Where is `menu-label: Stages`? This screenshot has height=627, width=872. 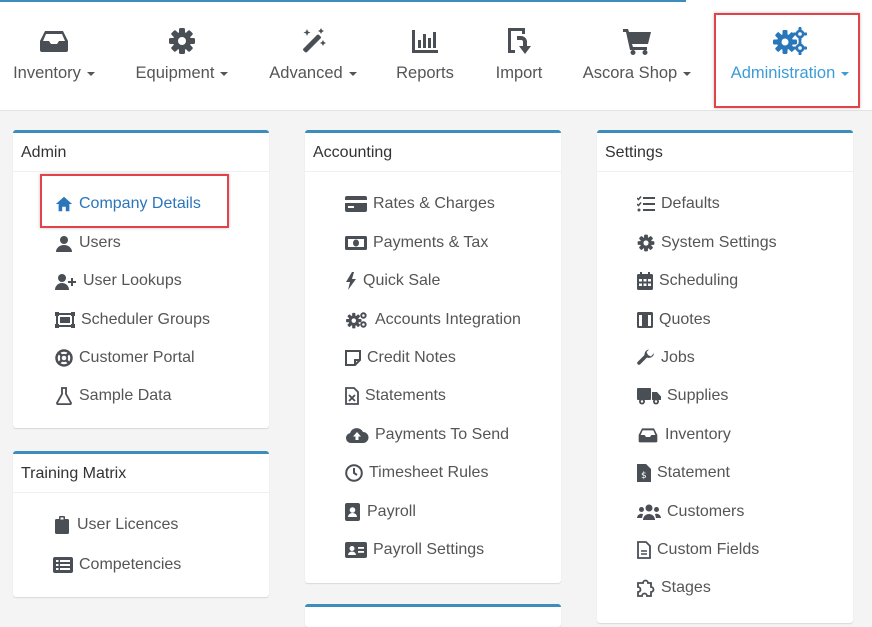
menu-label: Stages is located at coordinates (686, 587).